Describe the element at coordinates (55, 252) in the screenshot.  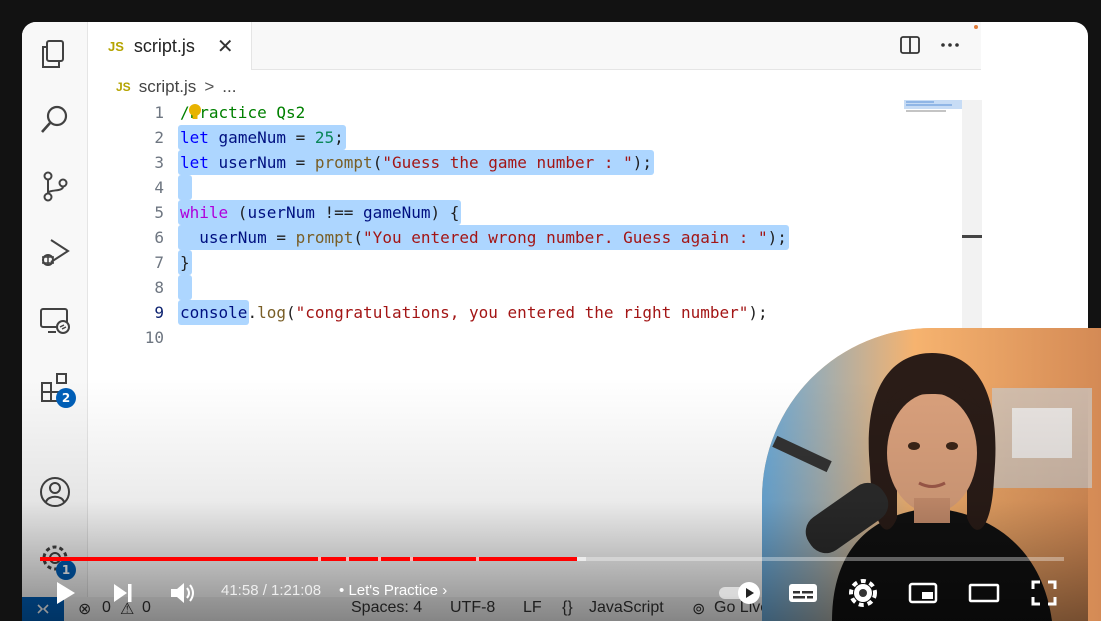
I see `run-debug-icon` at that location.